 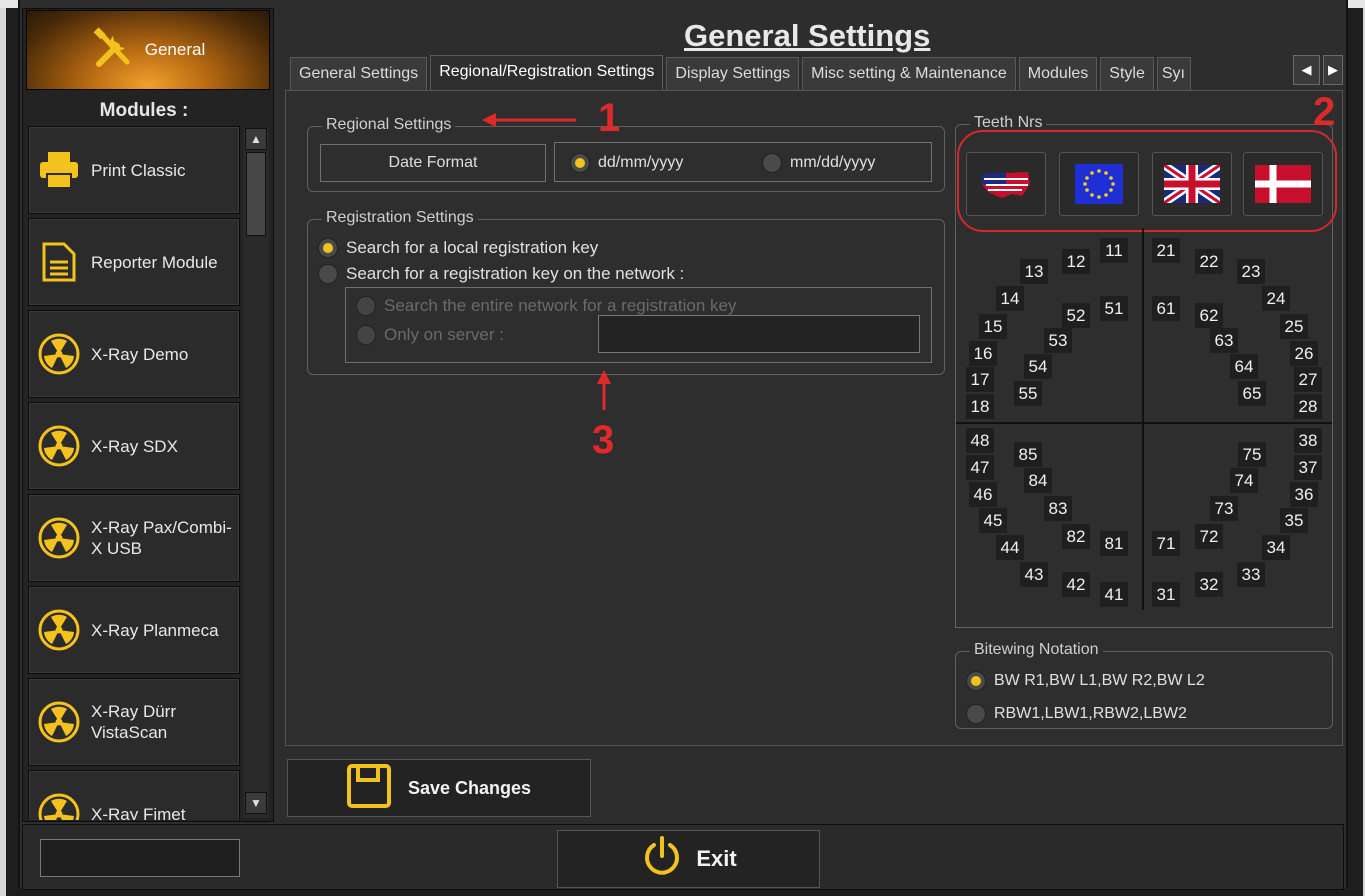 What do you see at coordinates (547, 74) in the screenshot?
I see `tab-regional-registration: Regional/Registration Settings` at bounding box center [547, 74].